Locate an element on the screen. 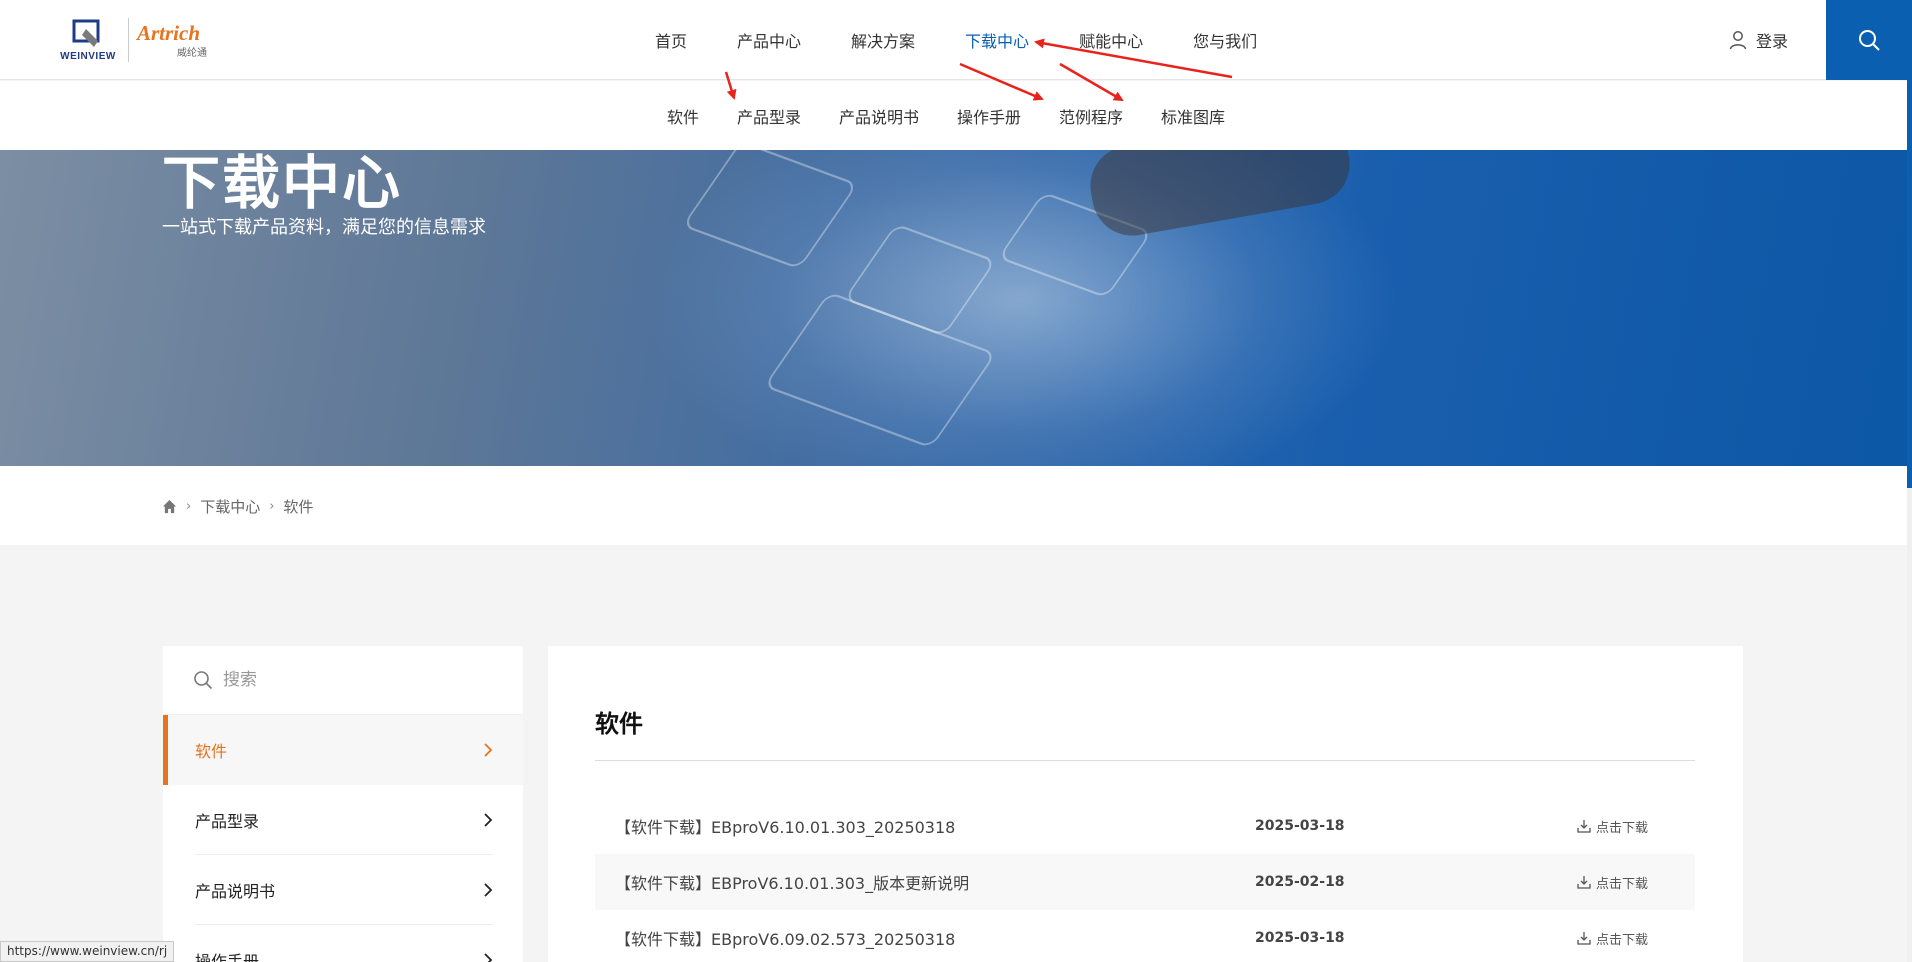 This screenshot has height=962, width=1912. user-icon is located at coordinates (1738, 40).